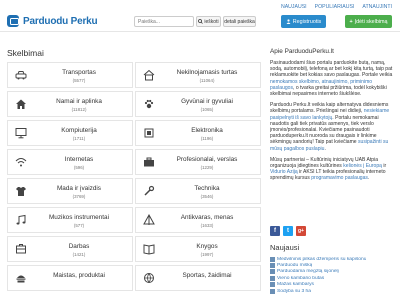 The width and height of the screenshot is (400, 300). I want to click on category-name: Sportas, žaidimai, so click(207, 275).